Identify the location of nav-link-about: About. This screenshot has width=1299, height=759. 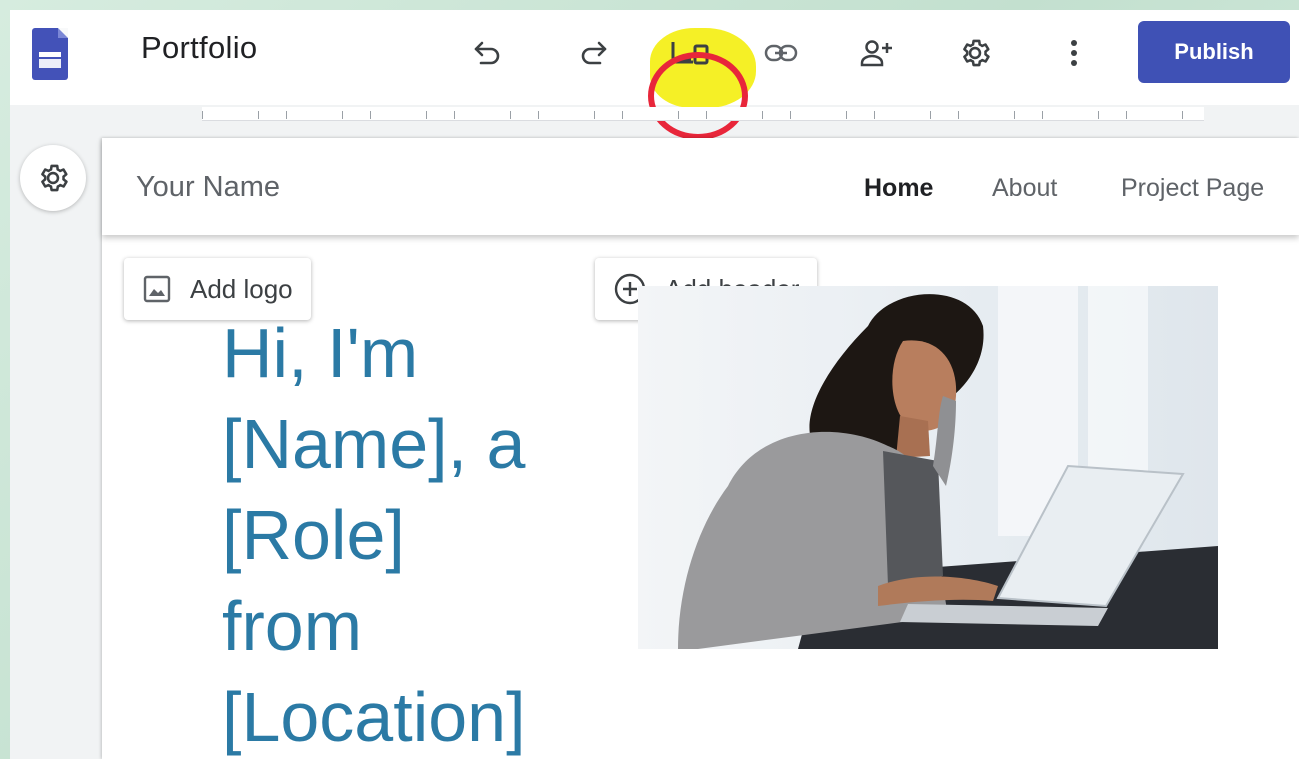
(1024, 188).